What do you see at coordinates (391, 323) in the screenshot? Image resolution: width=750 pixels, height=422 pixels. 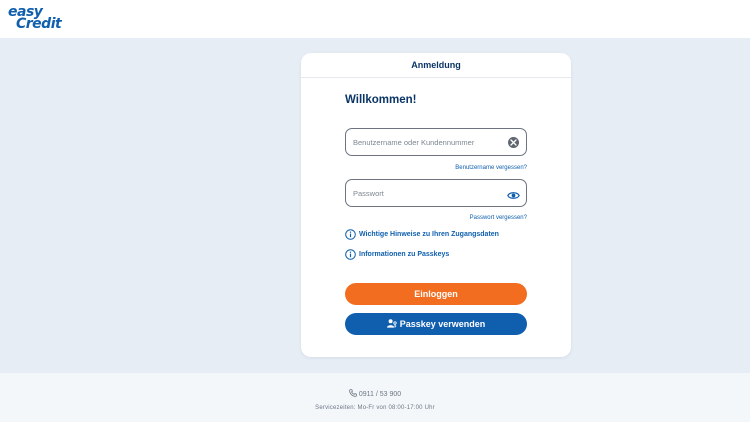 I see `passkey-user-icon` at bounding box center [391, 323].